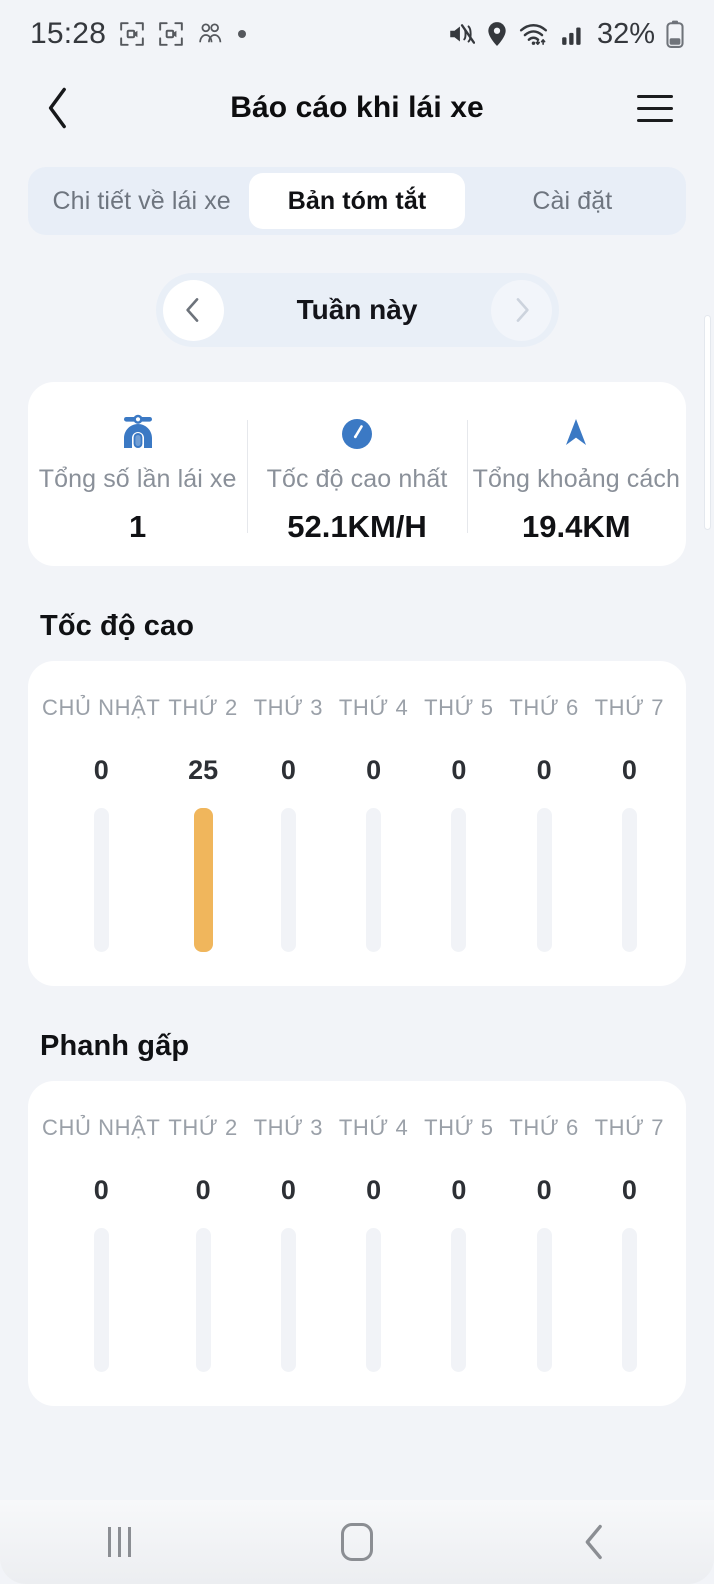 The width and height of the screenshot is (714, 1584). I want to click on chart-column: THỨ 2 25, so click(202, 823).